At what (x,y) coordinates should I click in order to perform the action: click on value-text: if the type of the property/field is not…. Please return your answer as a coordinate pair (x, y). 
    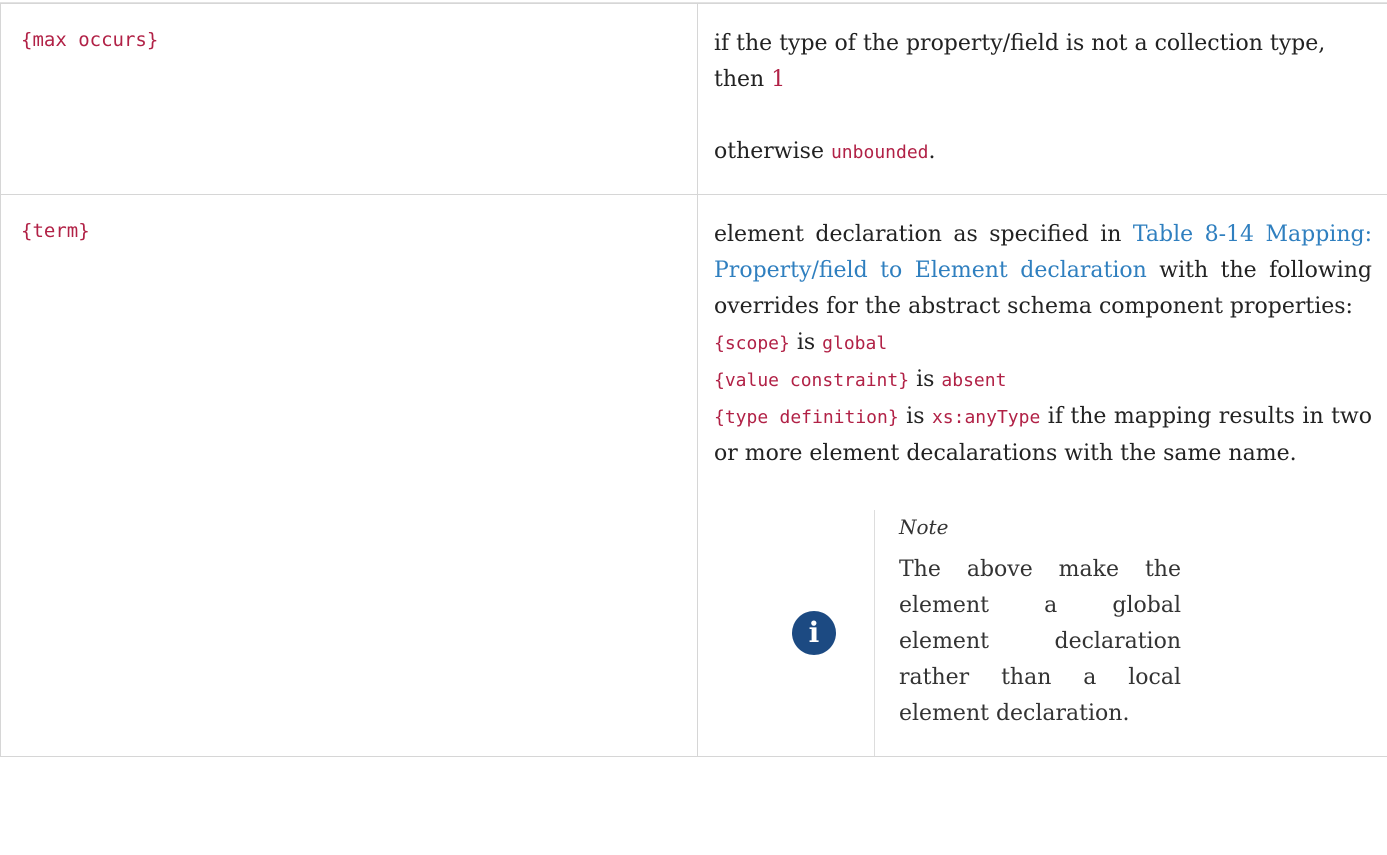
    Looking at the image, I should click on (1042, 92).